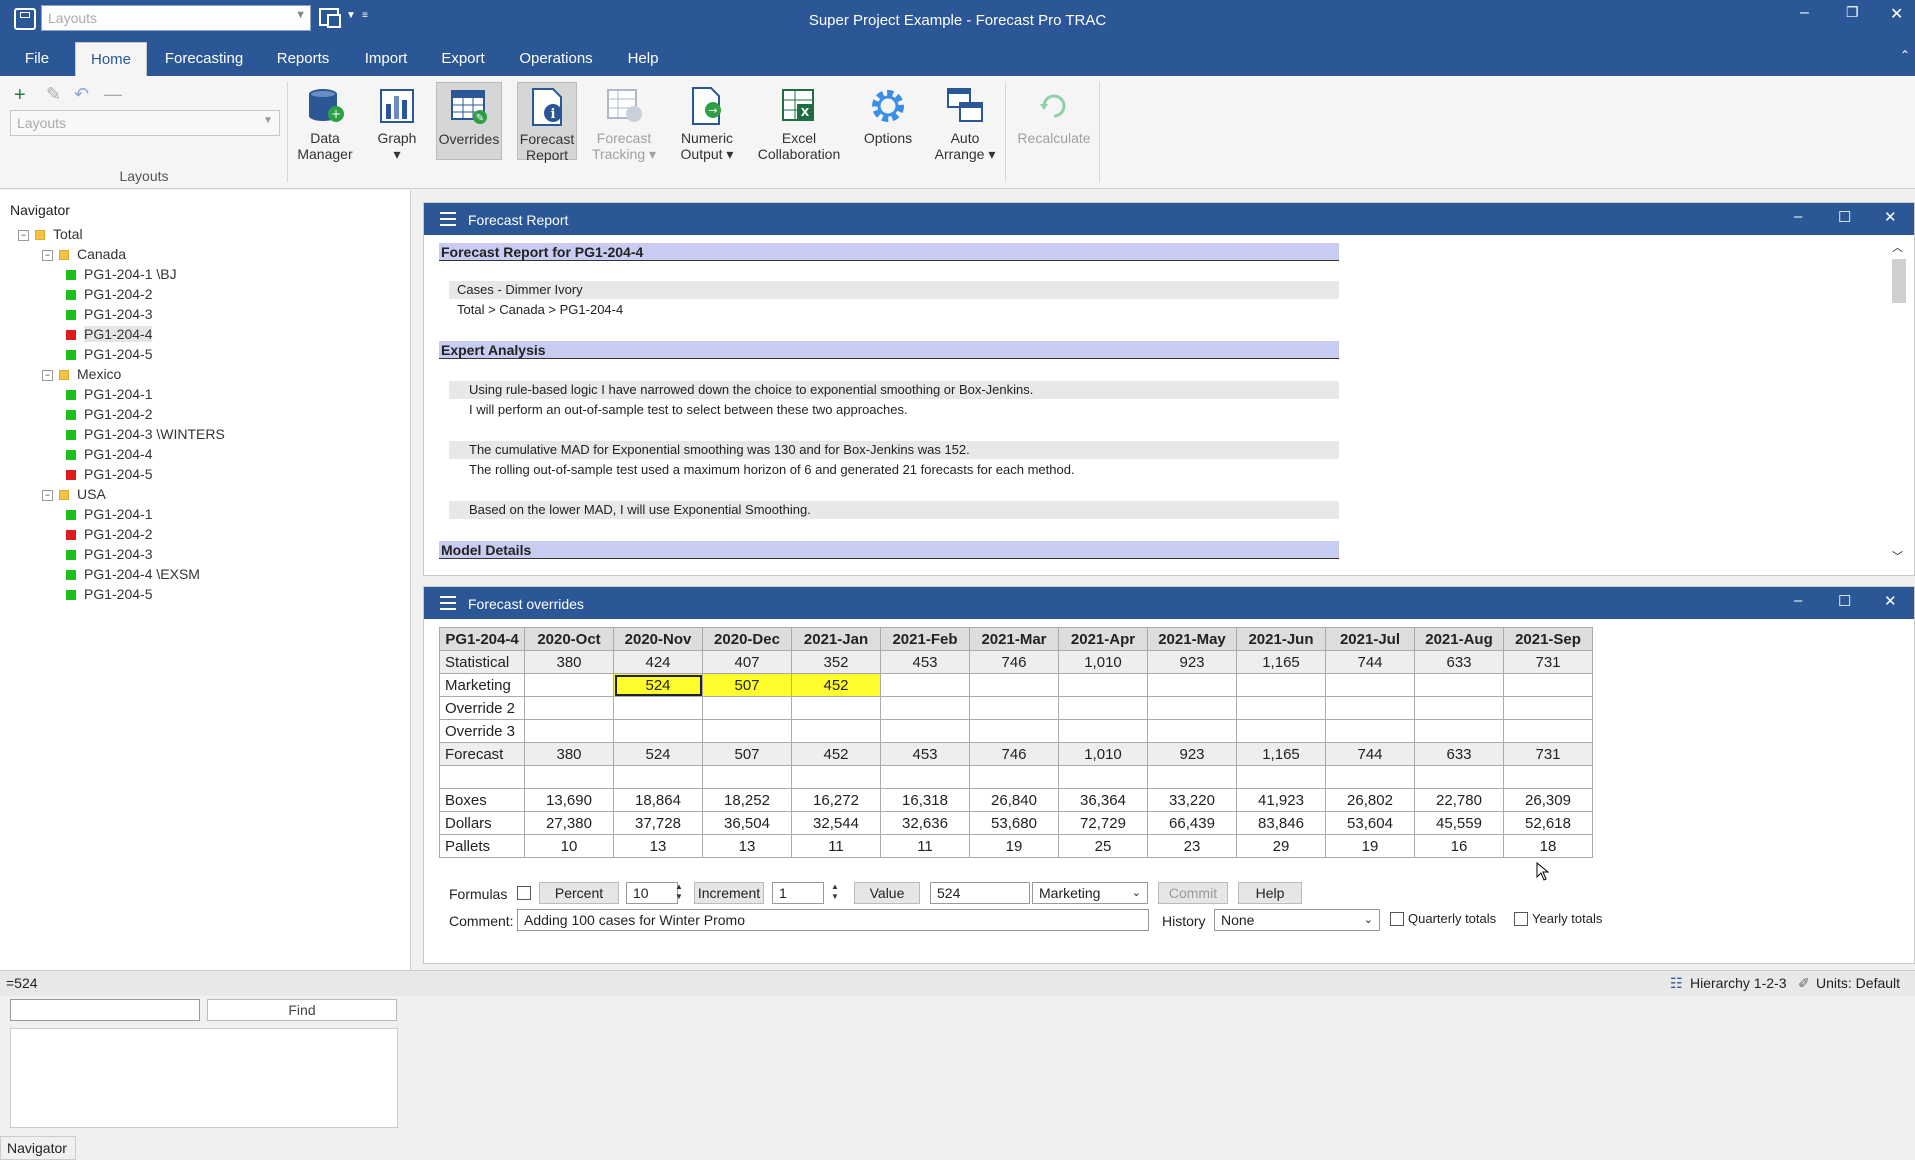 The width and height of the screenshot is (1915, 1160). Describe the element at coordinates (965, 122) in the screenshot. I see `auto-arrange-button: Auto Arrange ▾` at that location.